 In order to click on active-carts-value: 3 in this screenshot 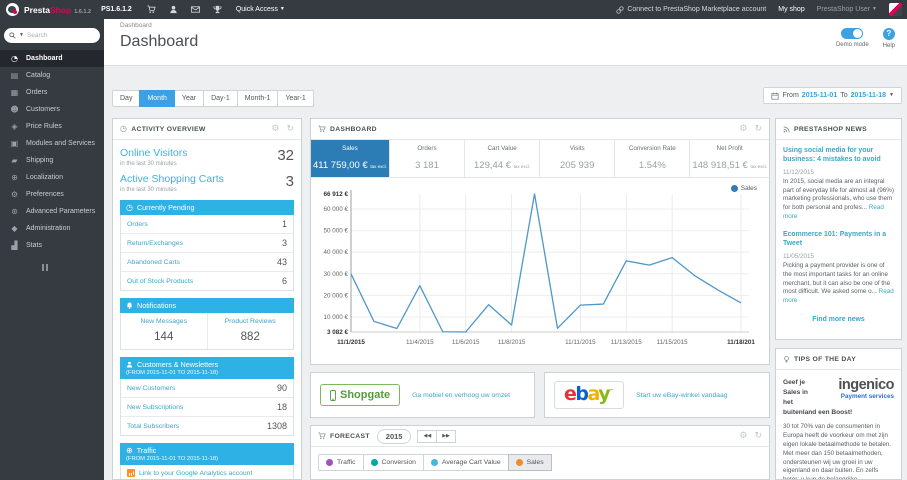, I will do `click(289, 181)`.